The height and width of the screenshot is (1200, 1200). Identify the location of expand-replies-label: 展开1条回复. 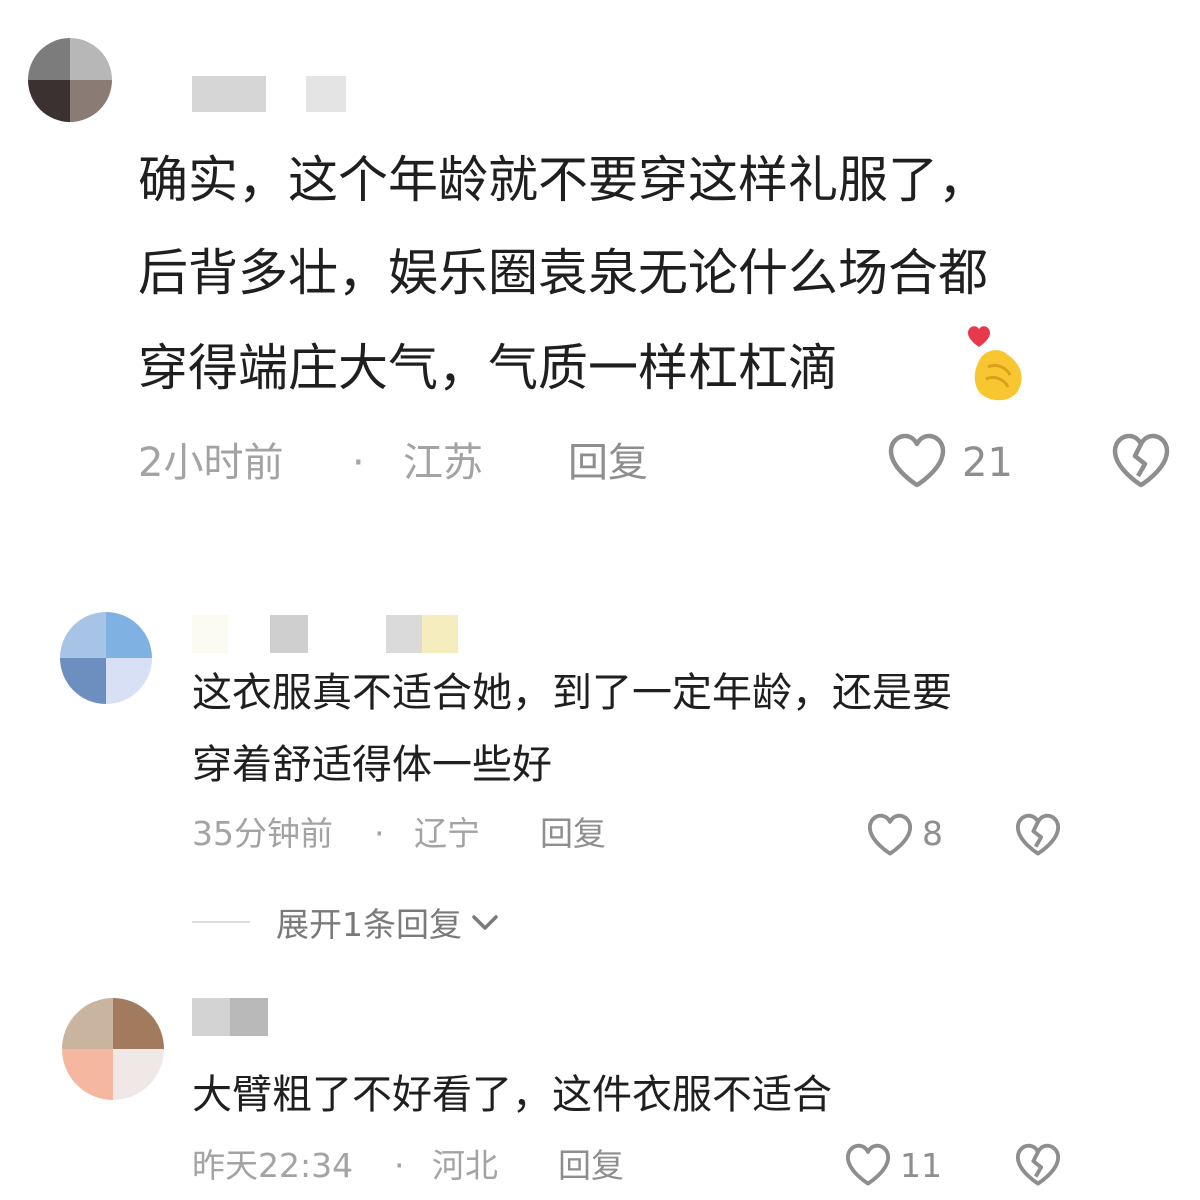
(369, 924).